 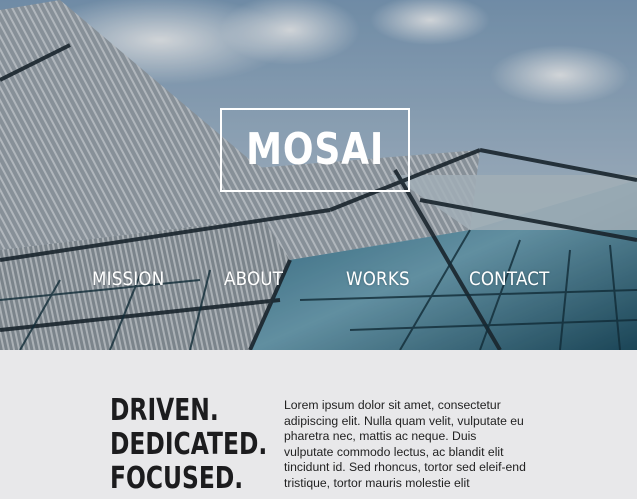 I want to click on tagline-heading: DRIVEN. DEDICATED. FOCUSED., so click(x=189, y=444).